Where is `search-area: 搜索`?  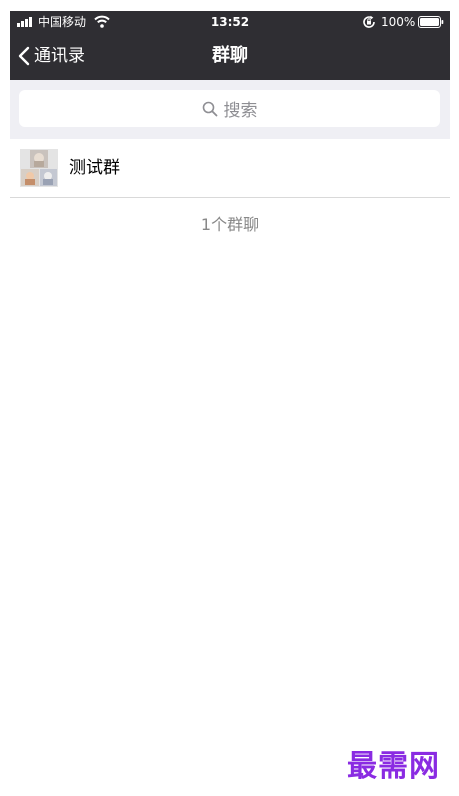
search-area: 搜索 is located at coordinates (230, 109).